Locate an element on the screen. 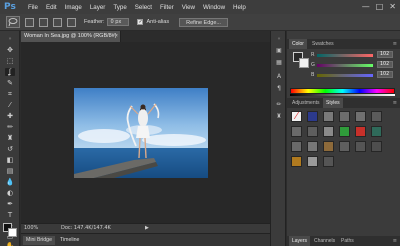  healing-brush-icon: ✚ is located at coordinates (10, 116).